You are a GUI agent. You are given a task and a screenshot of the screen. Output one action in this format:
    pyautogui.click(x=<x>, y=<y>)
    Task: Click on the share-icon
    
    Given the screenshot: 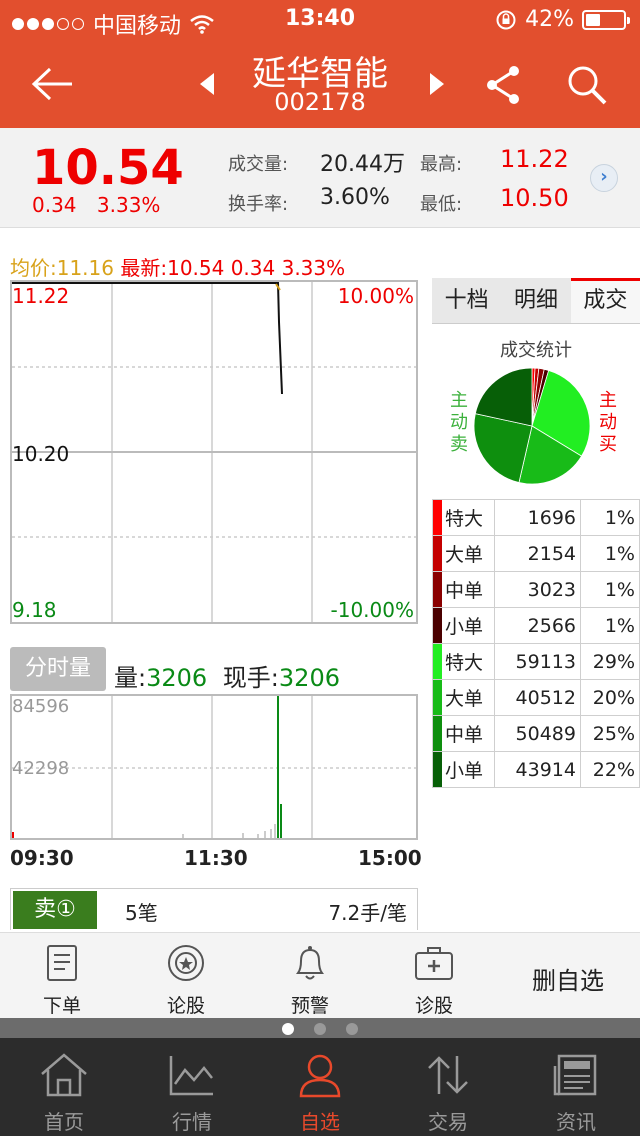 What is the action you would take?
    pyautogui.click(x=504, y=85)
    